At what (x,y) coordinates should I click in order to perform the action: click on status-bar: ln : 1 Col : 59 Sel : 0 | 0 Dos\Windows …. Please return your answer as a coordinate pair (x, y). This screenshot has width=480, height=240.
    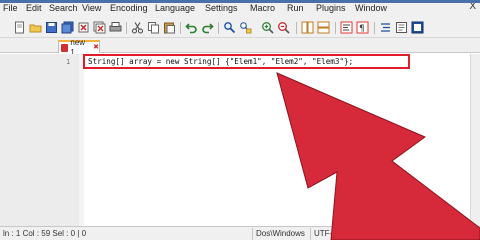
    Looking at the image, I should click on (240, 233).